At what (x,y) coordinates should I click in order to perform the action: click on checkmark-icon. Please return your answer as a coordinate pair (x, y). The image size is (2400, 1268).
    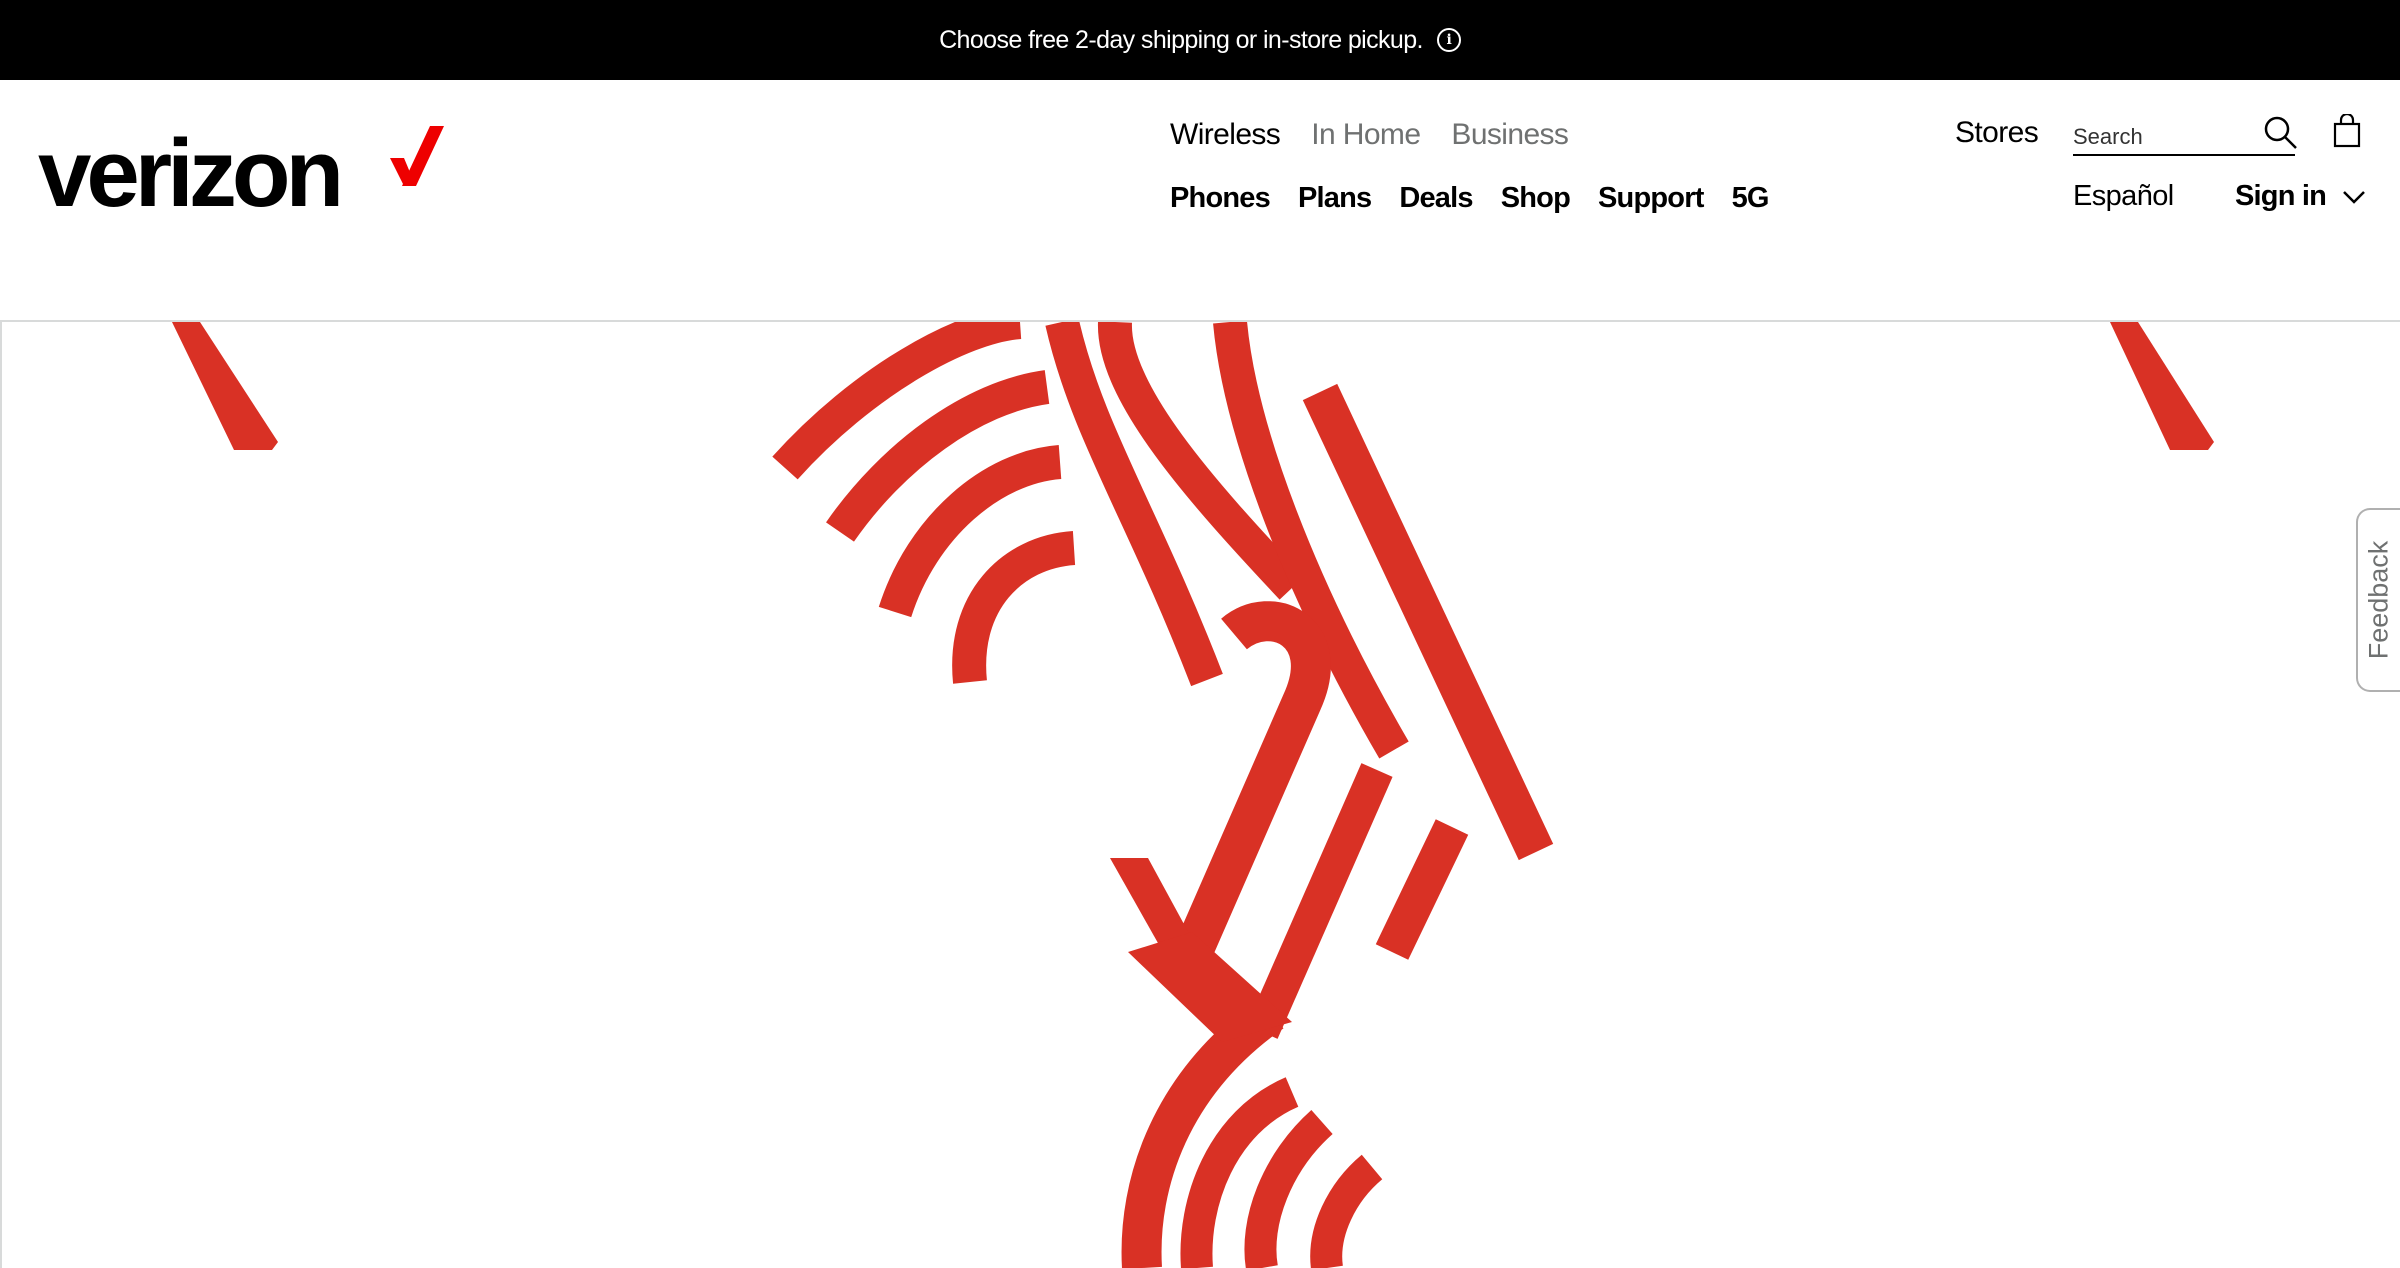
    Looking at the image, I should click on (417, 156).